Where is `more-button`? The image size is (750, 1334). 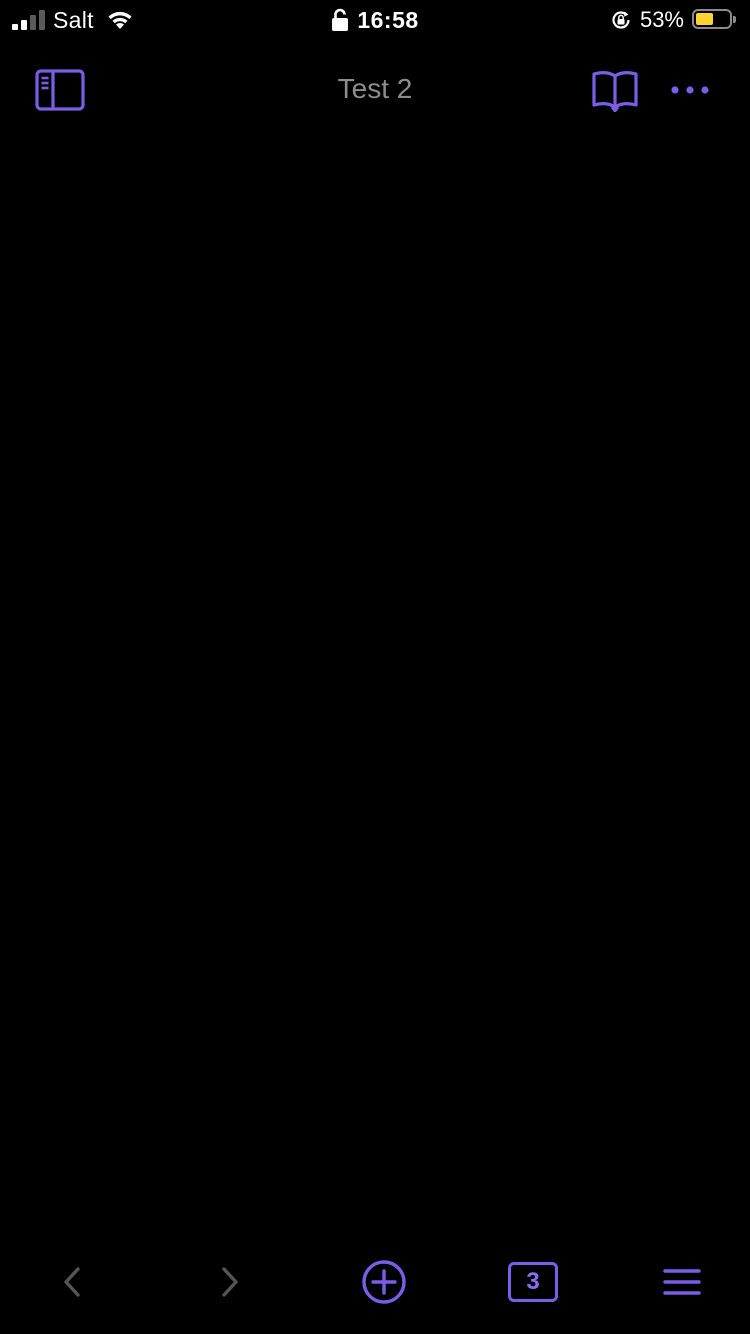 more-button is located at coordinates (690, 90).